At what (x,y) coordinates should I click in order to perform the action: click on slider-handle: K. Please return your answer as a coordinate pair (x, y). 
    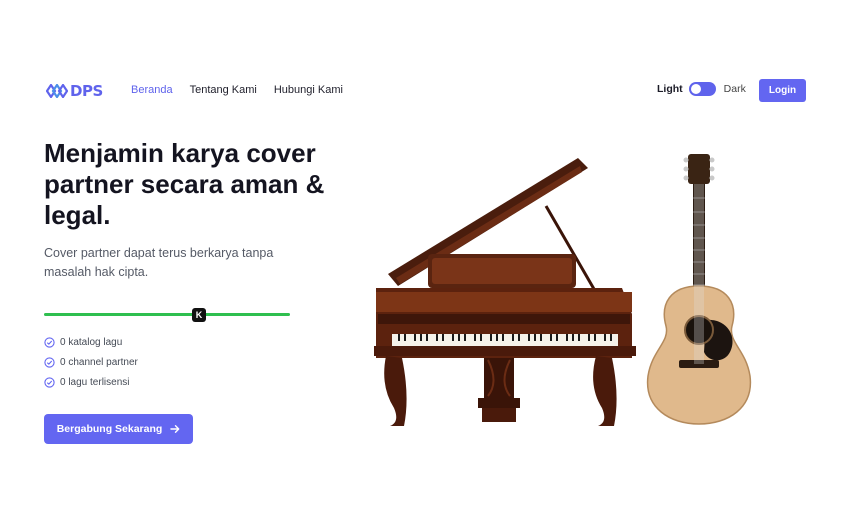
    Looking at the image, I should click on (199, 315).